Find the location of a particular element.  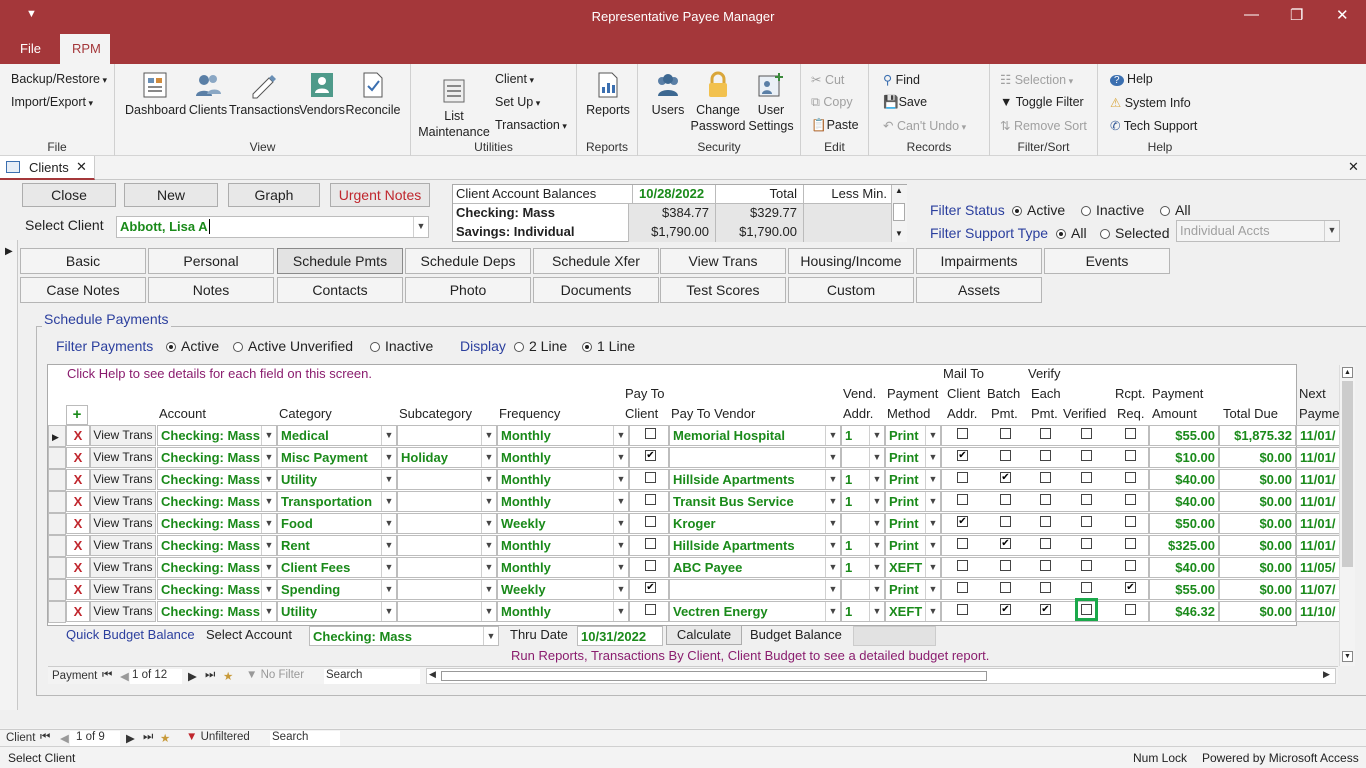

vendor-combo: ABC Payee ▼ is located at coordinates (755, 567).